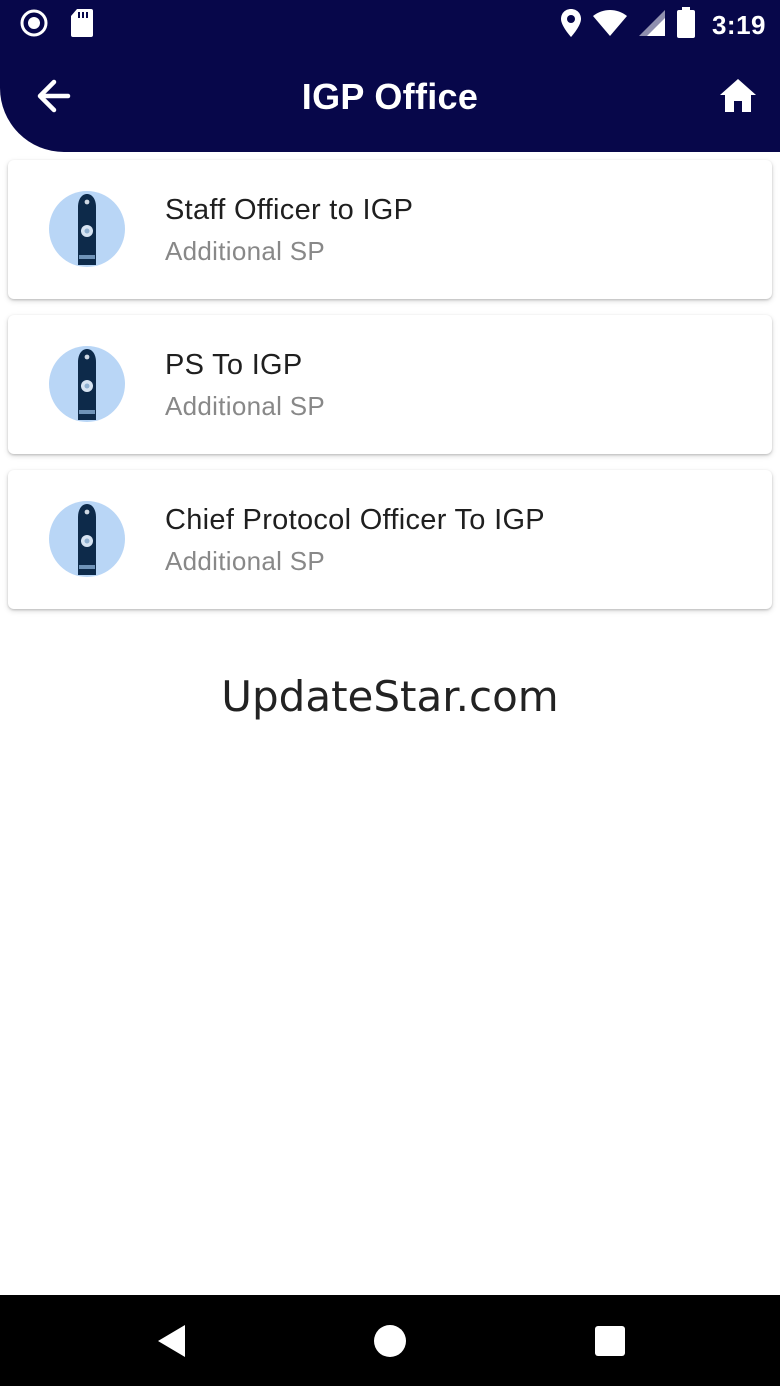 The width and height of the screenshot is (780, 1386). Describe the element at coordinates (390, 96) in the screenshot. I see `page-title: IGP Office` at that location.